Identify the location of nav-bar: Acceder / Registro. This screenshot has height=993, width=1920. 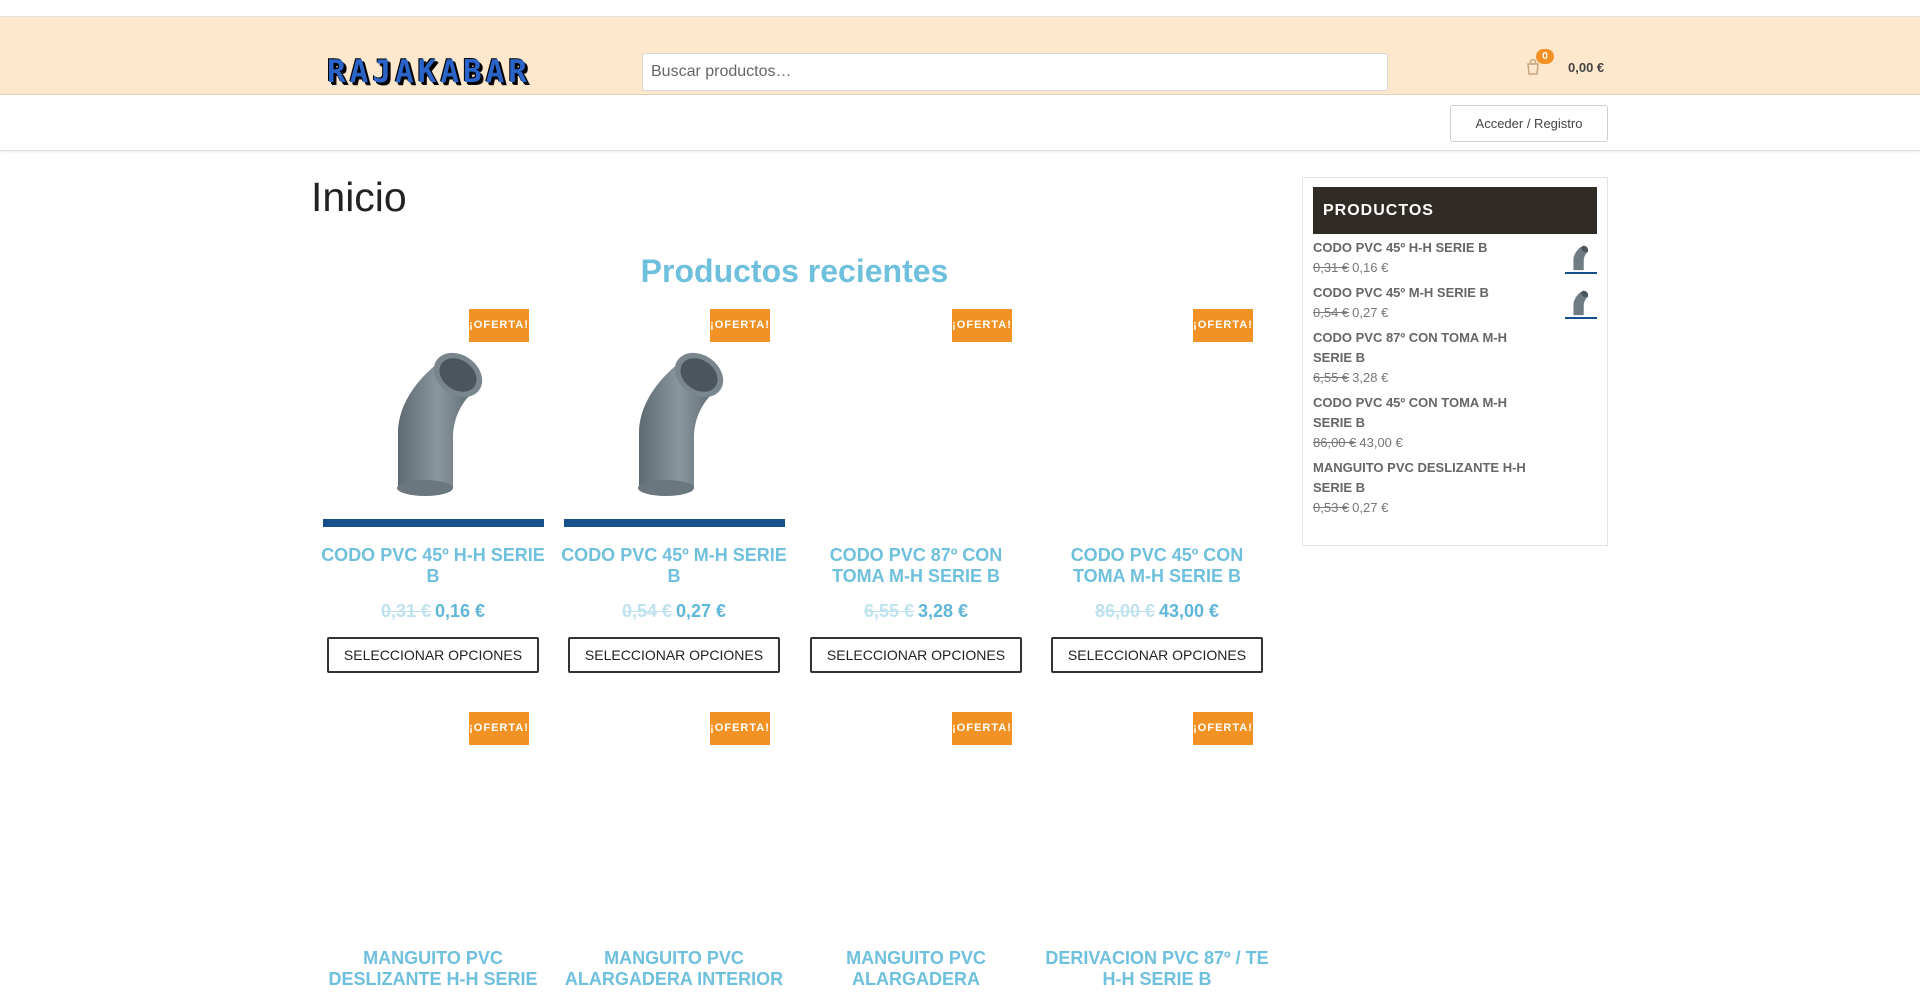
(960, 123).